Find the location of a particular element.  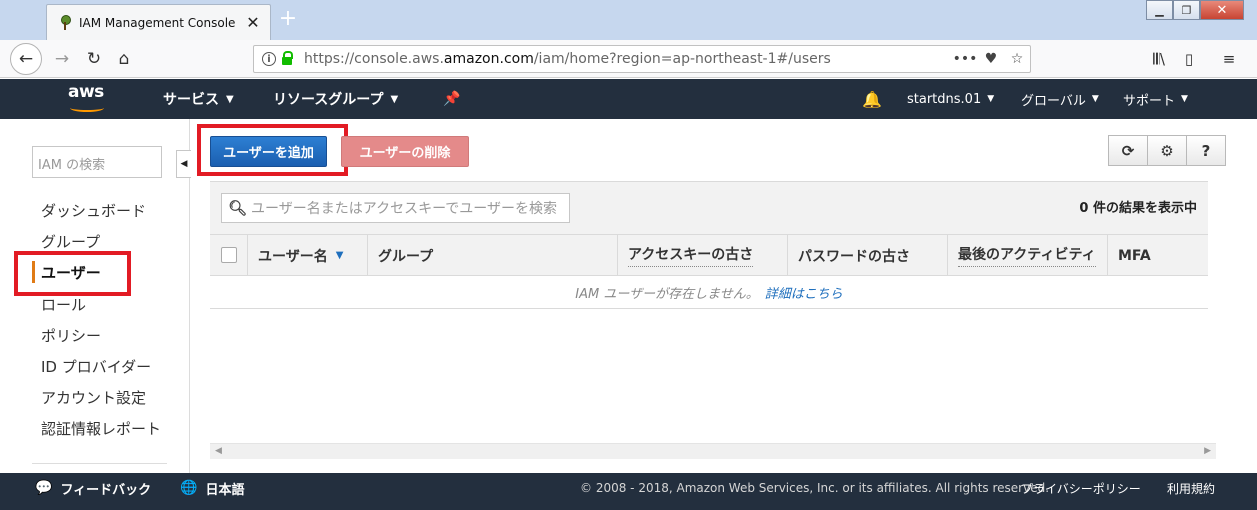

sidebar-item-groups: グループ is located at coordinates (70, 242).